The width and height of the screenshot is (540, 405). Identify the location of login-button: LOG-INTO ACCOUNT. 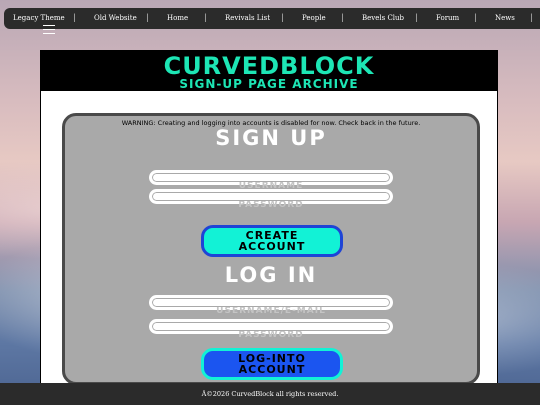
(272, 364).